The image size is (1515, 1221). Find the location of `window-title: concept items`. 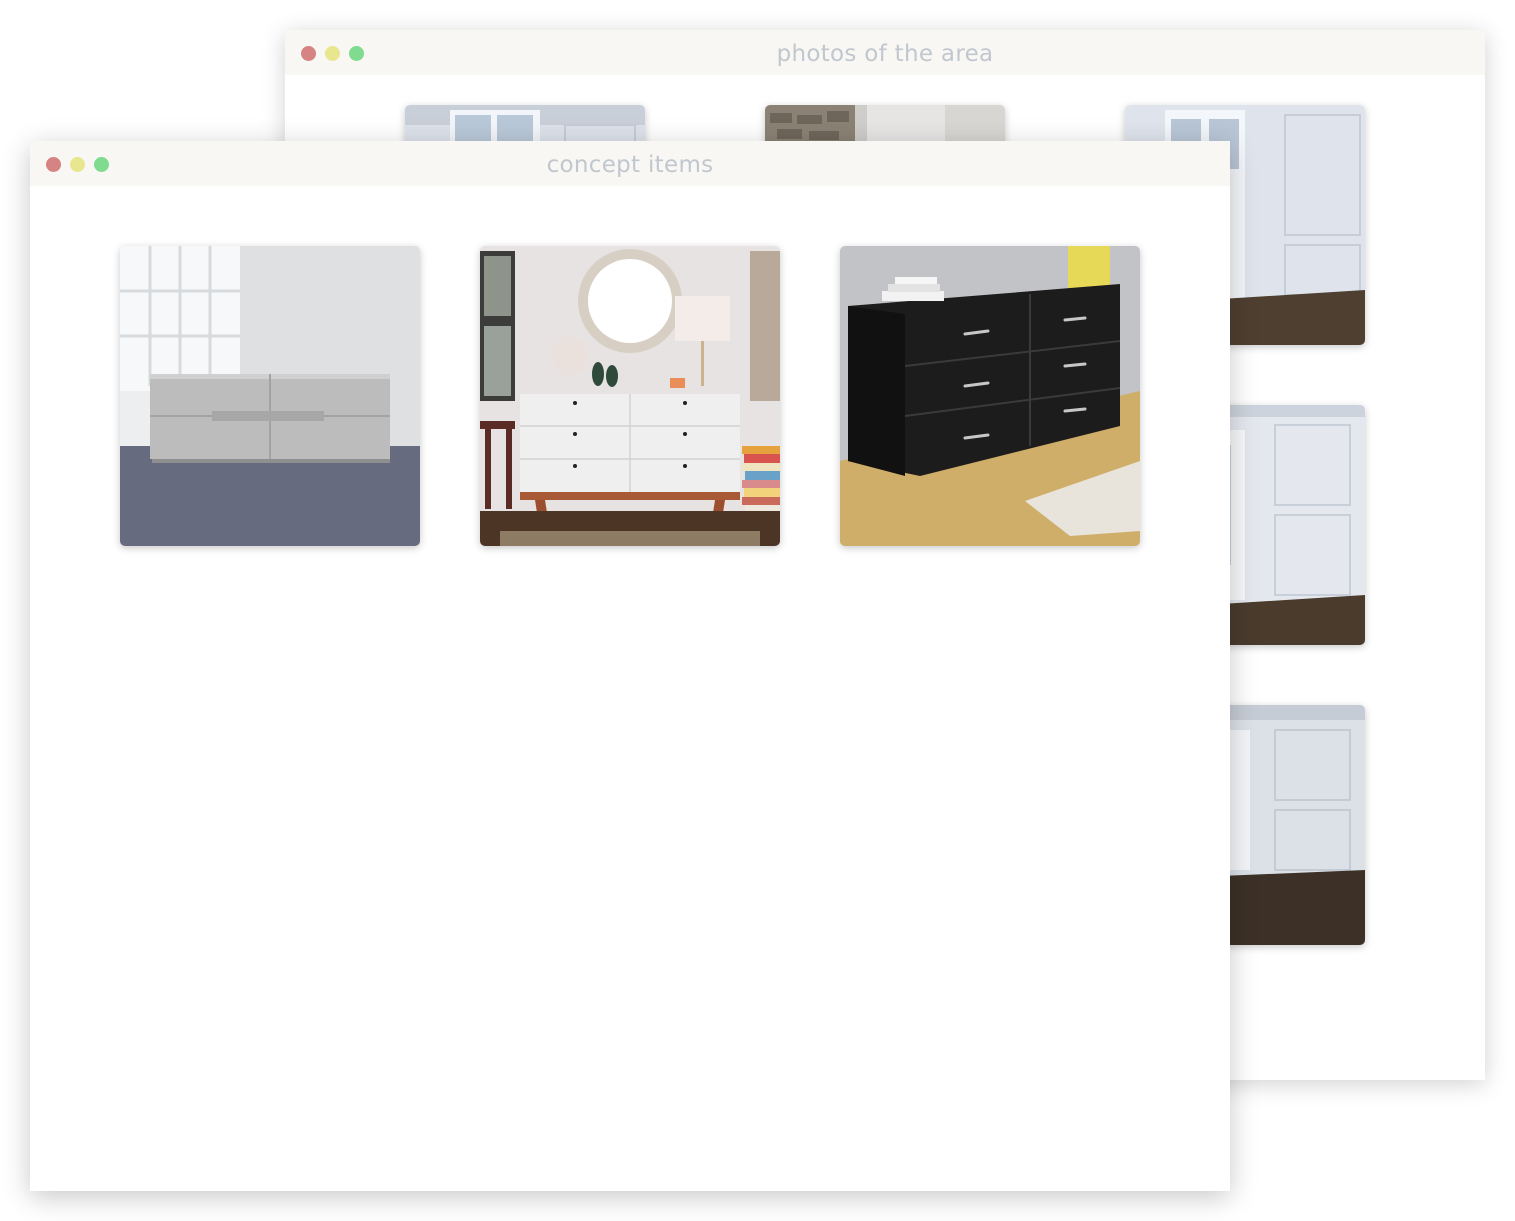

window-title: concept items is located at coordinates (630, 165).